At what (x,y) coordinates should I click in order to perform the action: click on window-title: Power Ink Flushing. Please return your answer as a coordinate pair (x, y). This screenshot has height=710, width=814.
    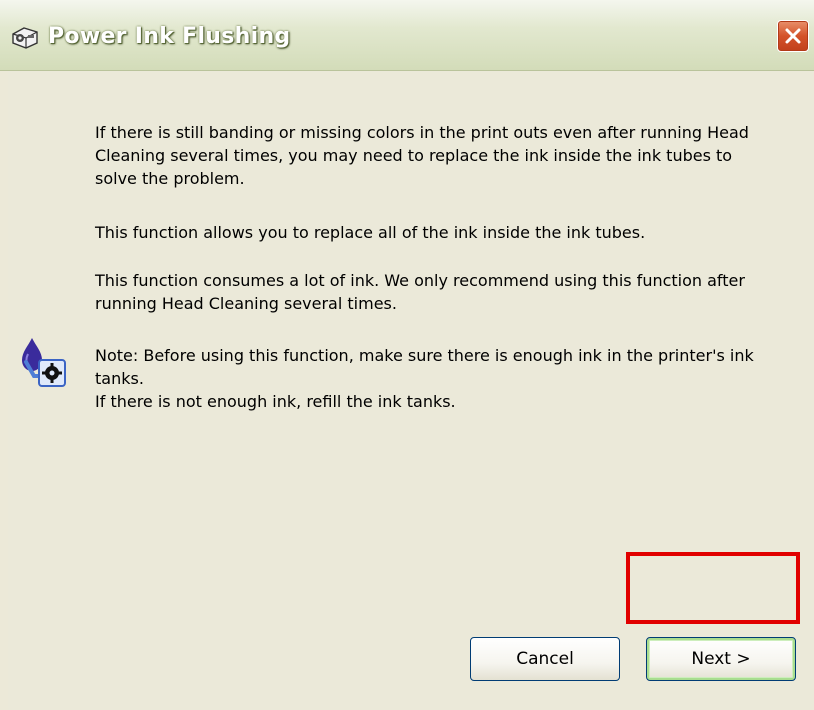
    Looking at the image, I should click on (169, 36).